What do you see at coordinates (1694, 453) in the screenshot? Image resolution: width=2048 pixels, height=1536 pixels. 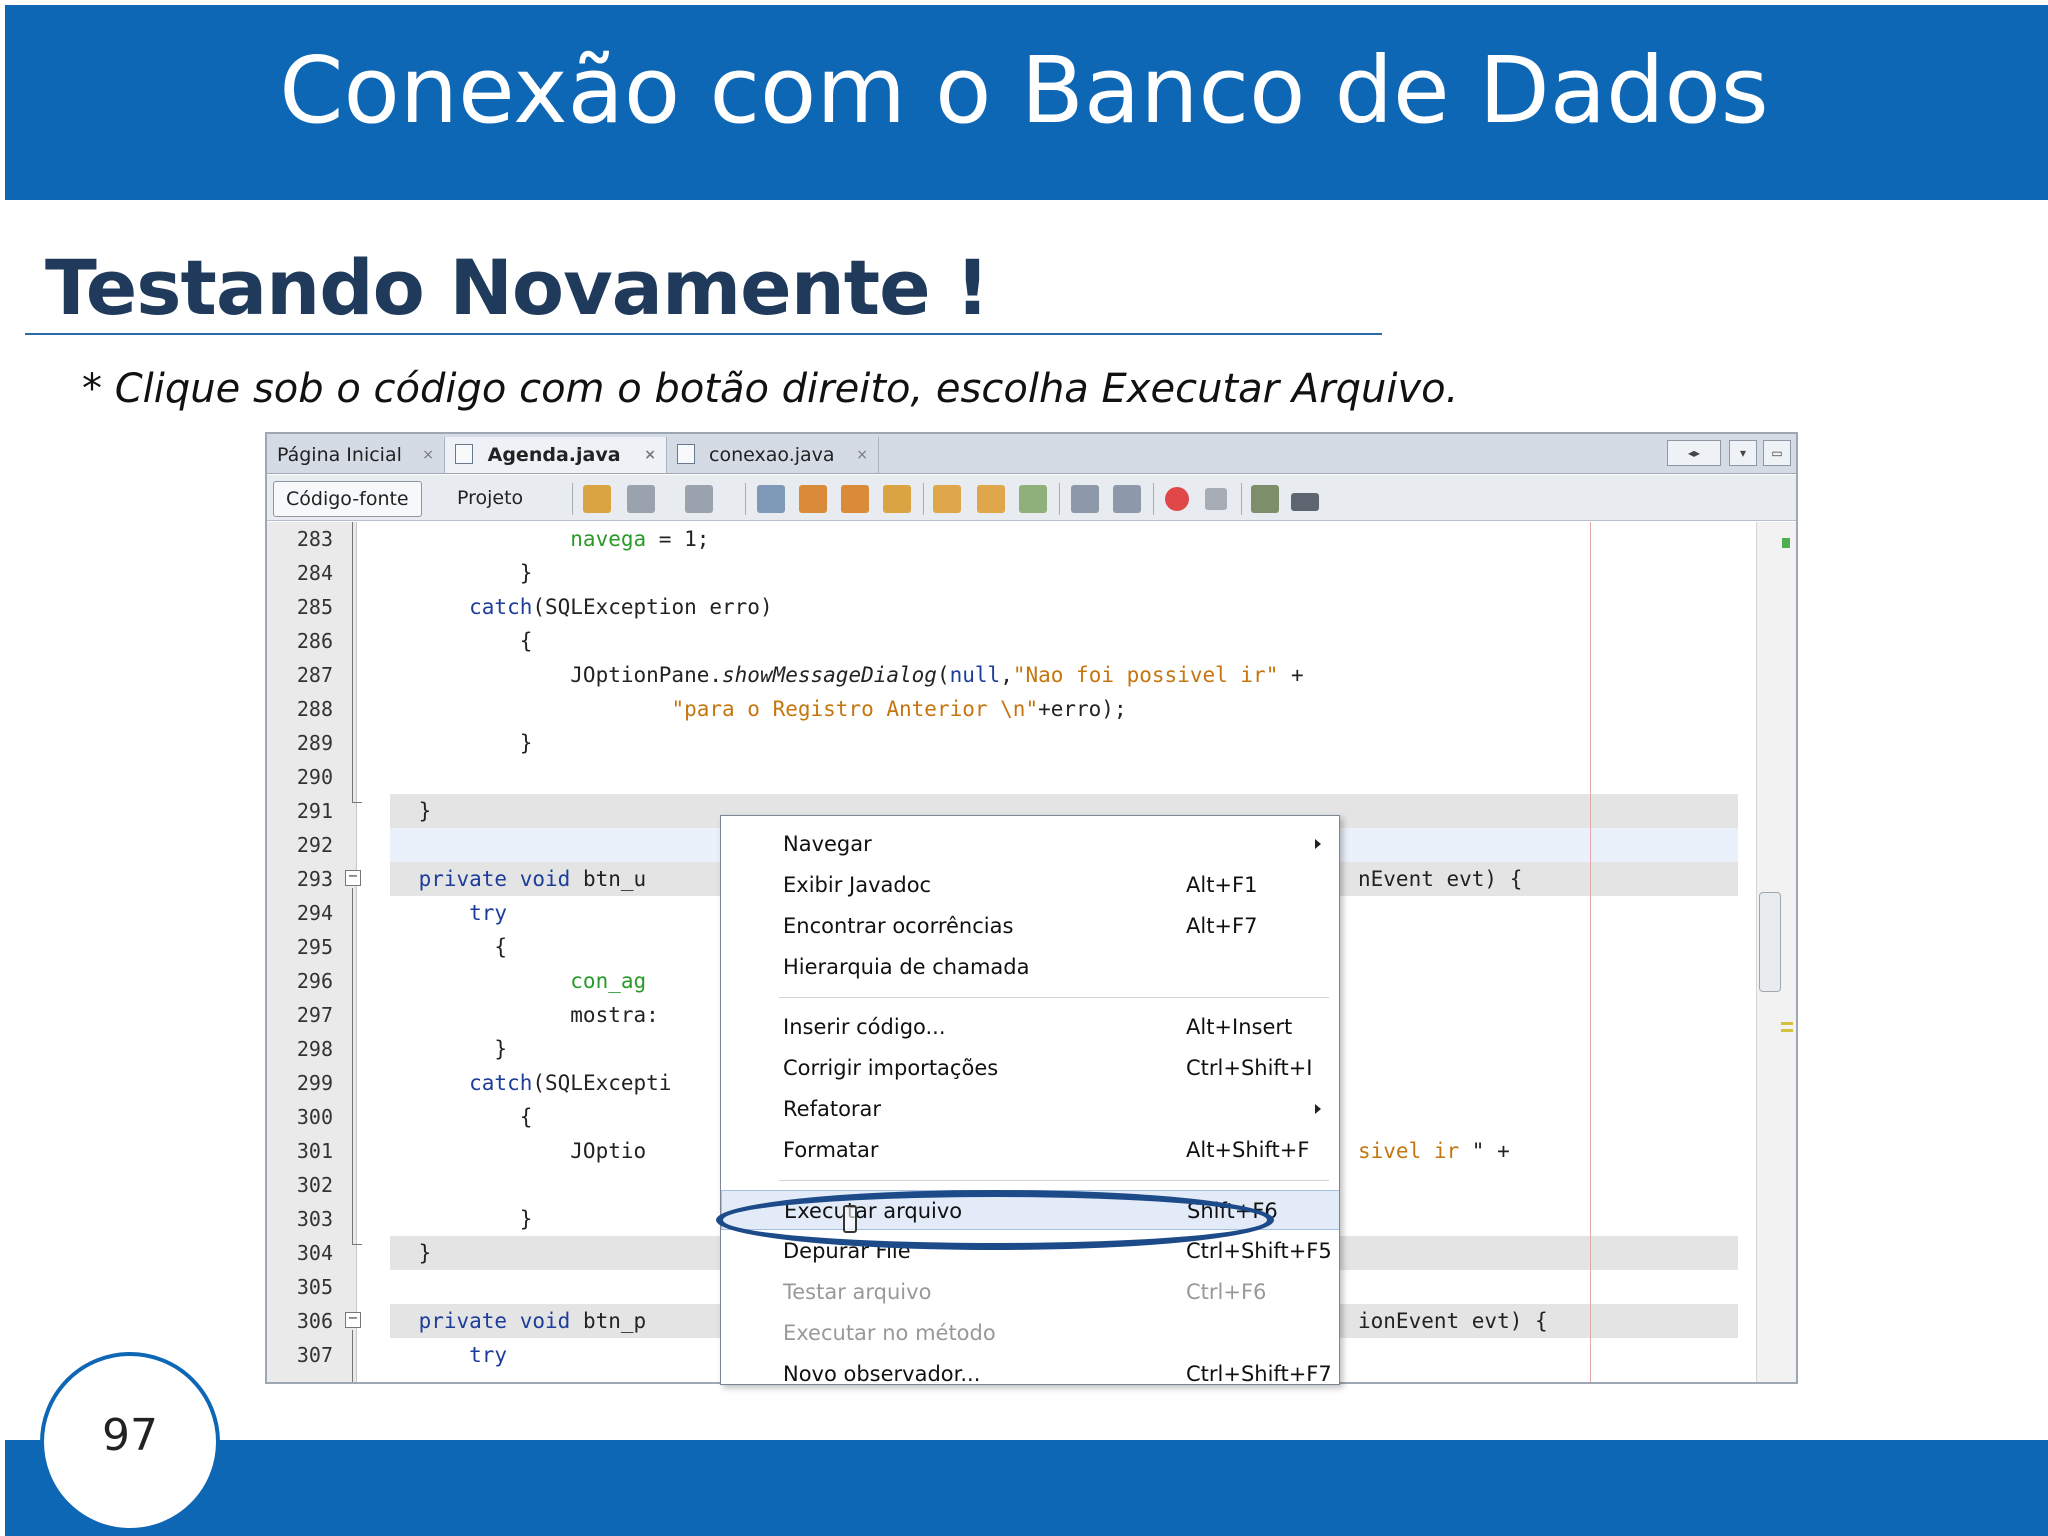 I see `scroll-tabs-icon: ◂▸` at bounding box center [1694, 453].